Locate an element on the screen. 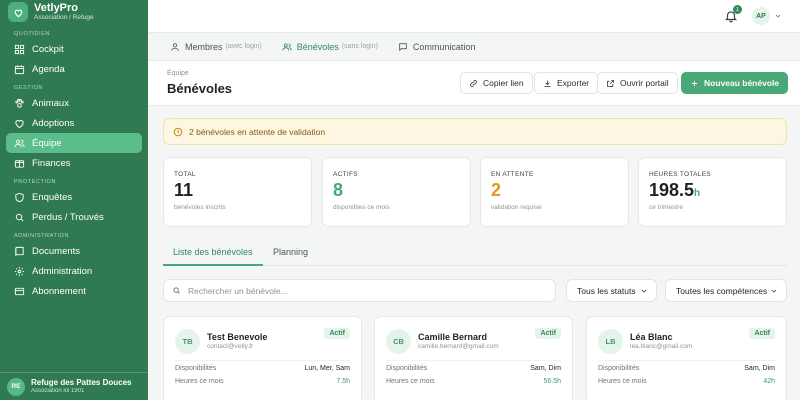  new-volunteer-button: Nouveau bénévole is located at coordinates (735, 83).